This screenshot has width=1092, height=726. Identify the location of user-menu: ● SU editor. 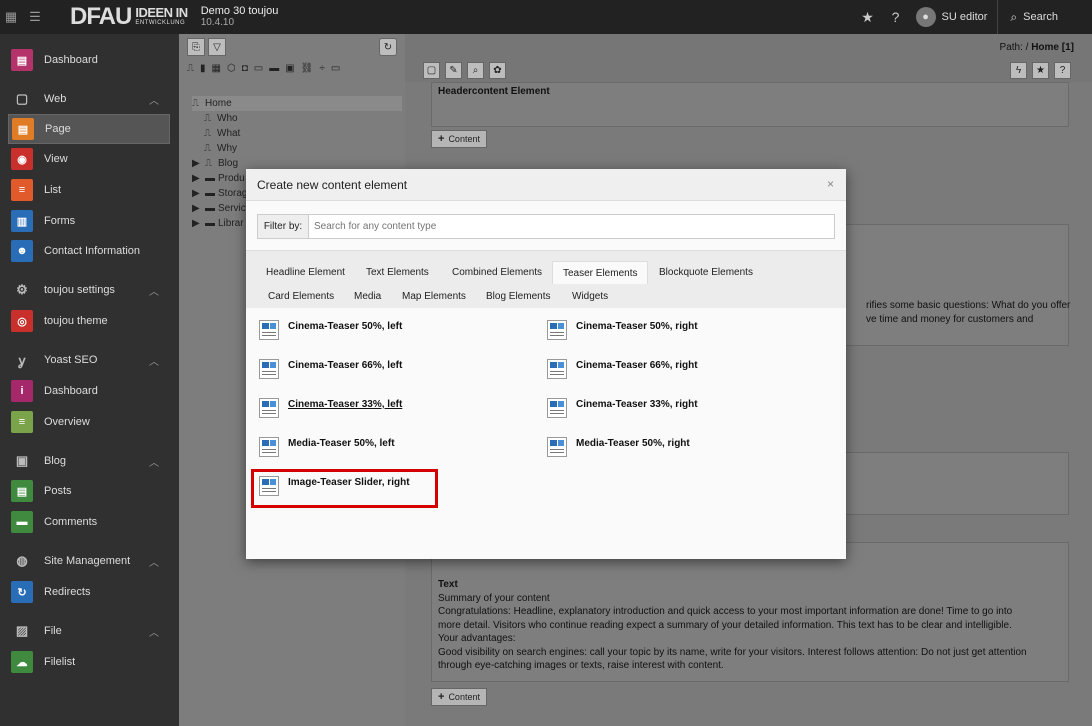
(951, 17).